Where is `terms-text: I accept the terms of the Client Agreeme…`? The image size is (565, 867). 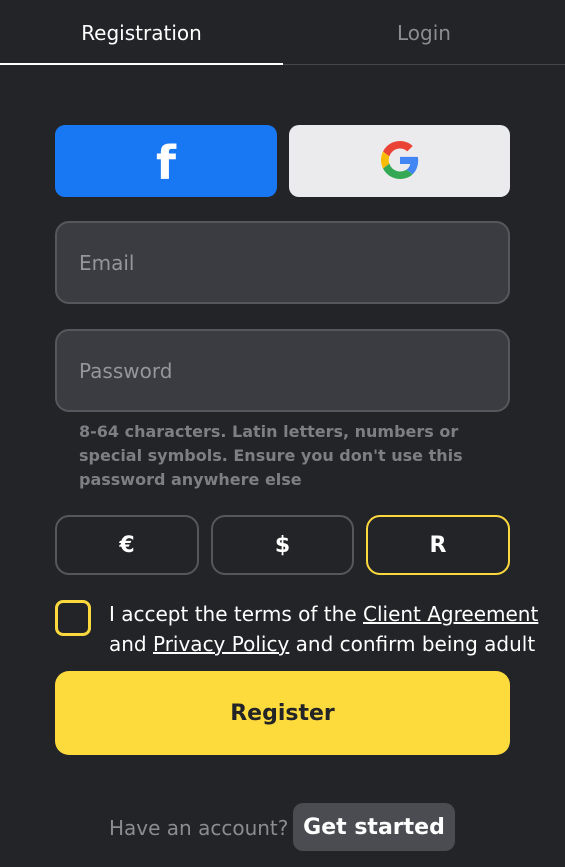 terms-text: I accept the terms of the Client Agreeme… is located at coordinates (323, 629).